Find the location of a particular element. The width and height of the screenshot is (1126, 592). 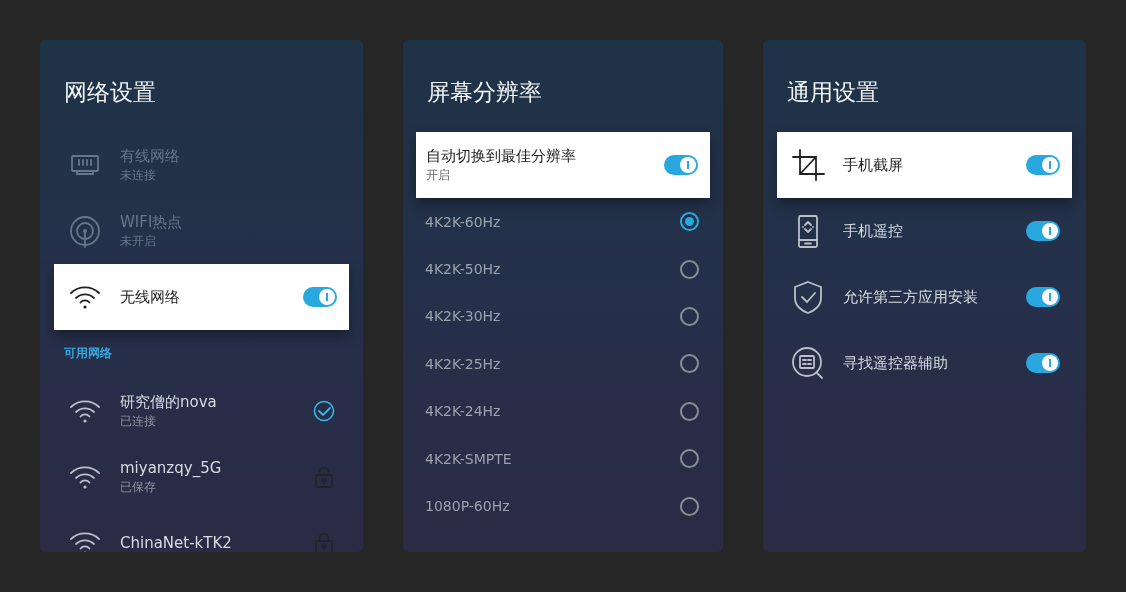

option-label: 4K2K-60Hz is located at coordinates (463, 222).